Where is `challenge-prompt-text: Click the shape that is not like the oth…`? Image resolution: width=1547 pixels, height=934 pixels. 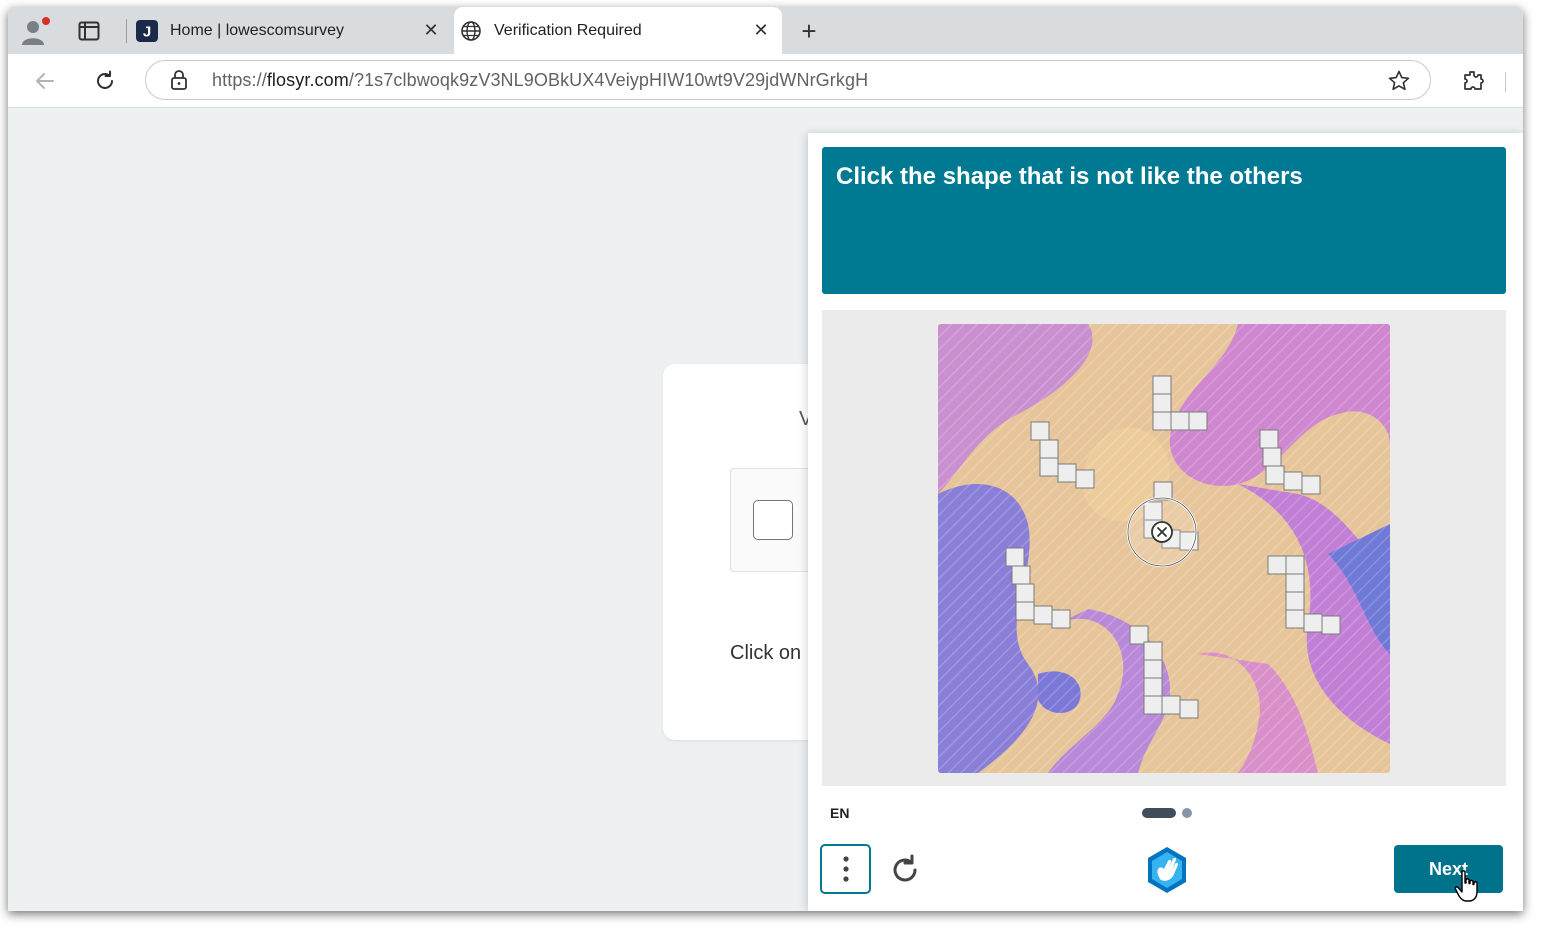
challenge-prompt-text: Click the shape that is not like the oth… is located at coordinates (1069, 176).